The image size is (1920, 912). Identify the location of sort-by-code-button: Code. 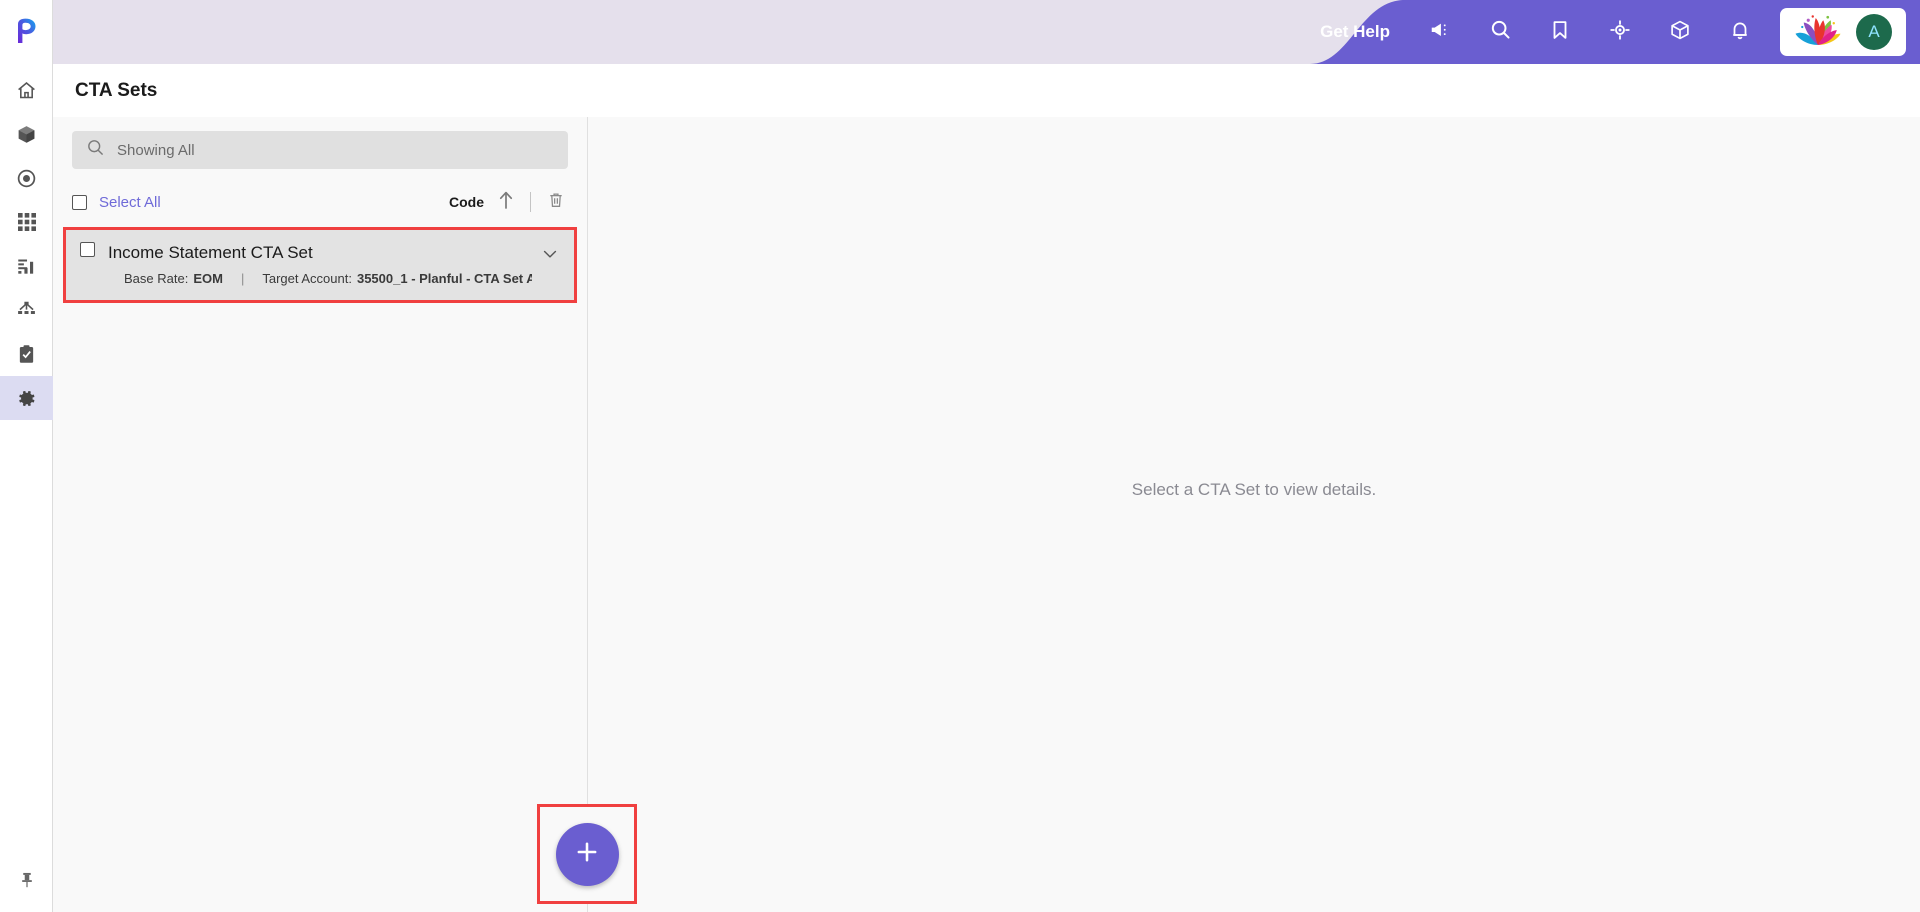
(466, 202).